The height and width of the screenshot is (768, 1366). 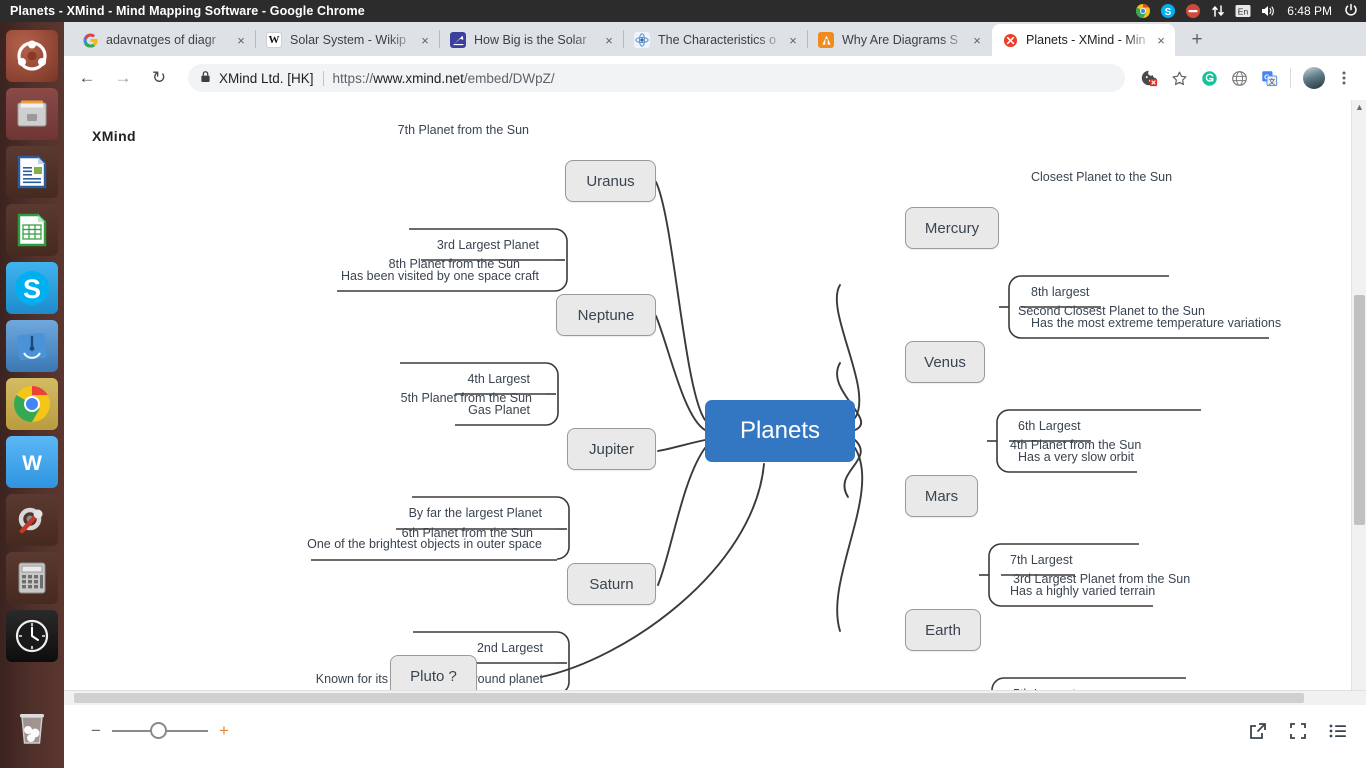 What do you see at coordinates (372, 398) in the screenshot?
I see `subtopic-jupiter-1: 5th Planet from the Sun` at bounding box center [372, 398].